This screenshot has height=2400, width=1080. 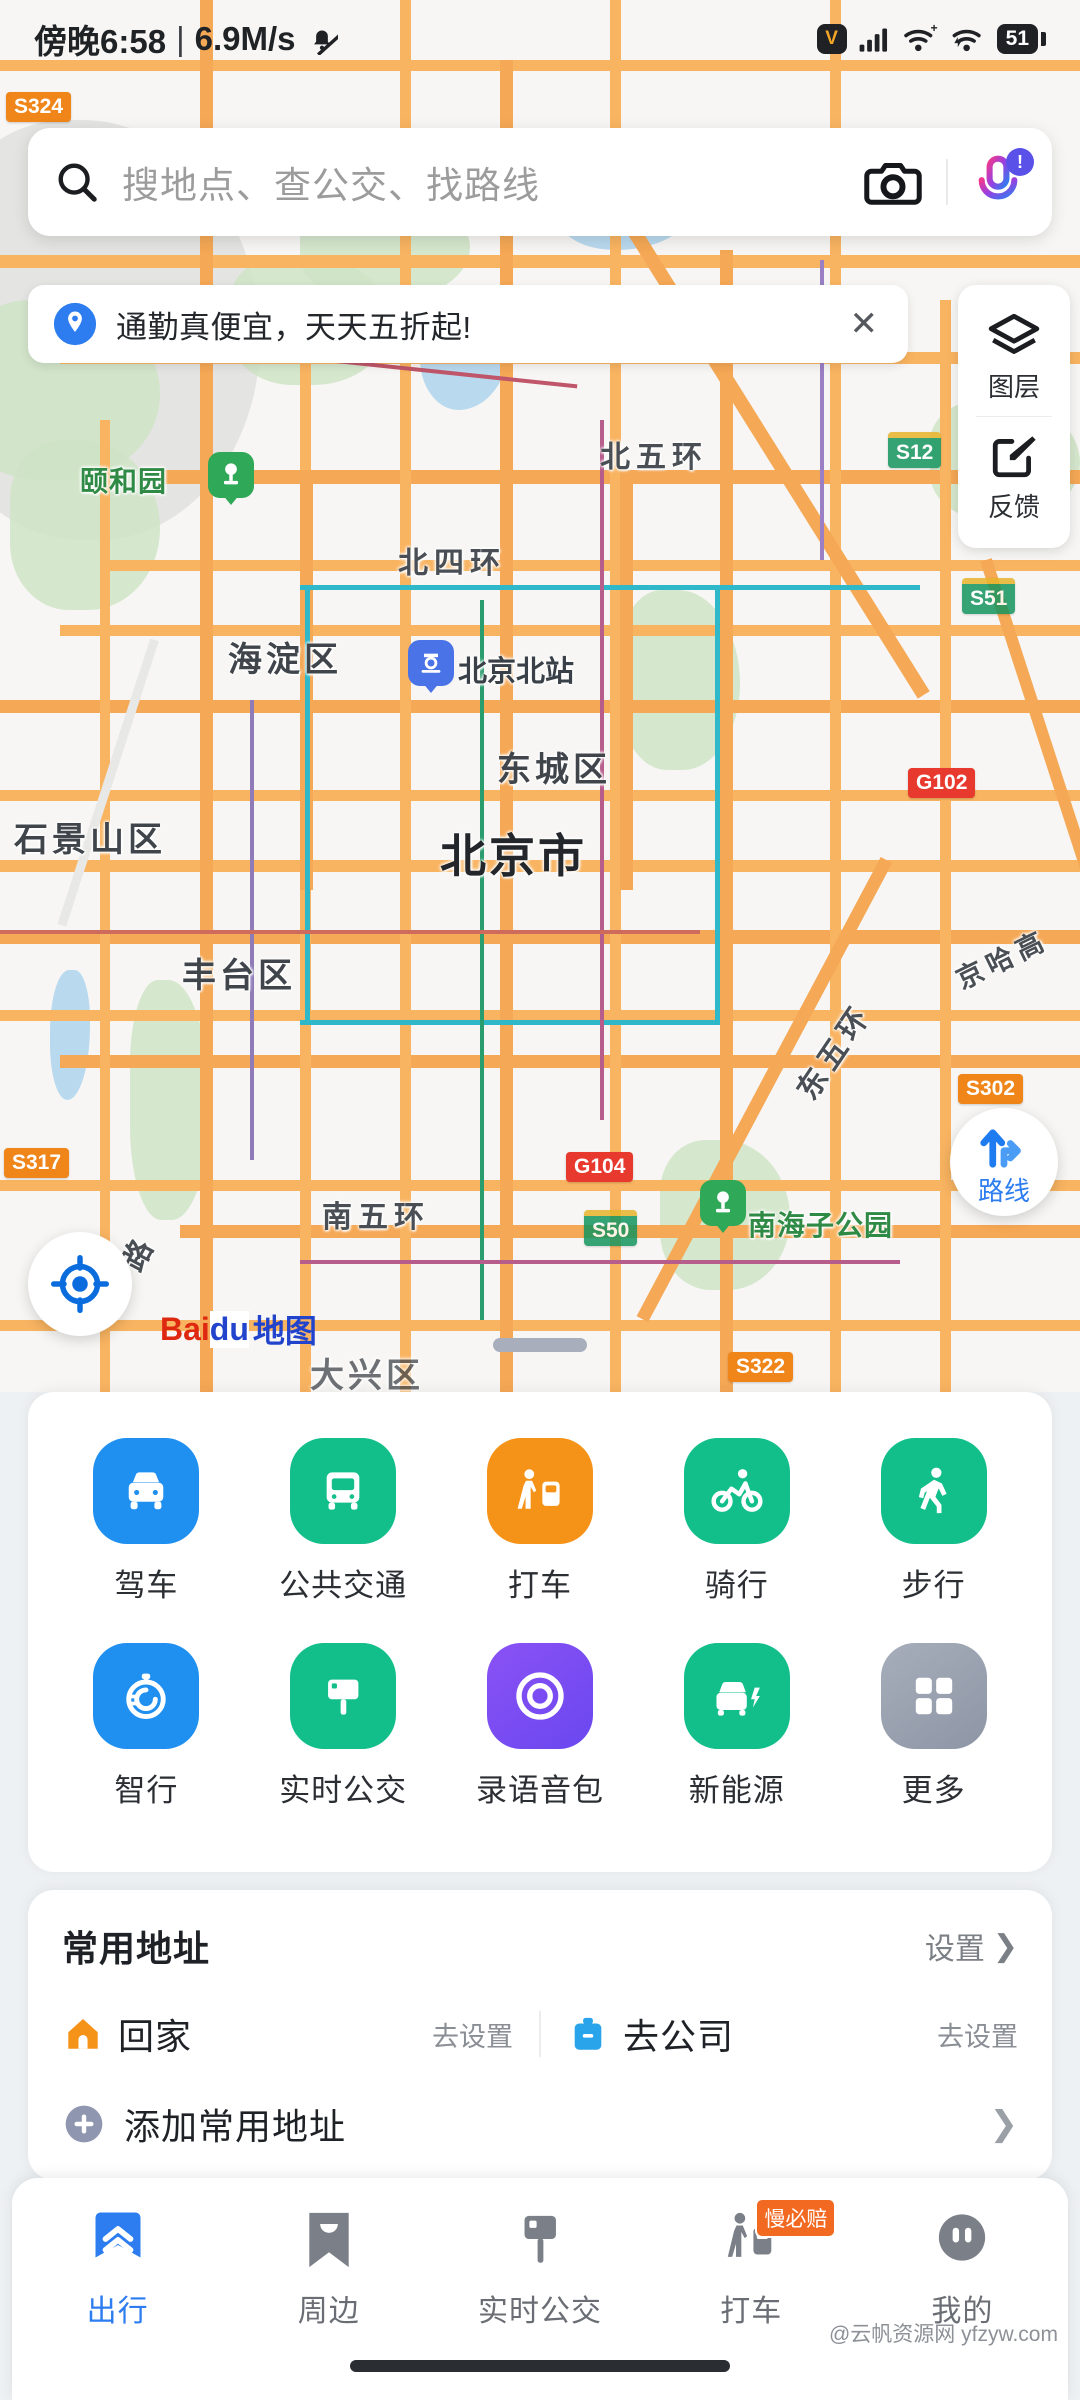 What do you see at coordinates (146, 1585) in the screenshot?
I see `mode-drive-label: 驾车` at bounding box center [146, 1585].